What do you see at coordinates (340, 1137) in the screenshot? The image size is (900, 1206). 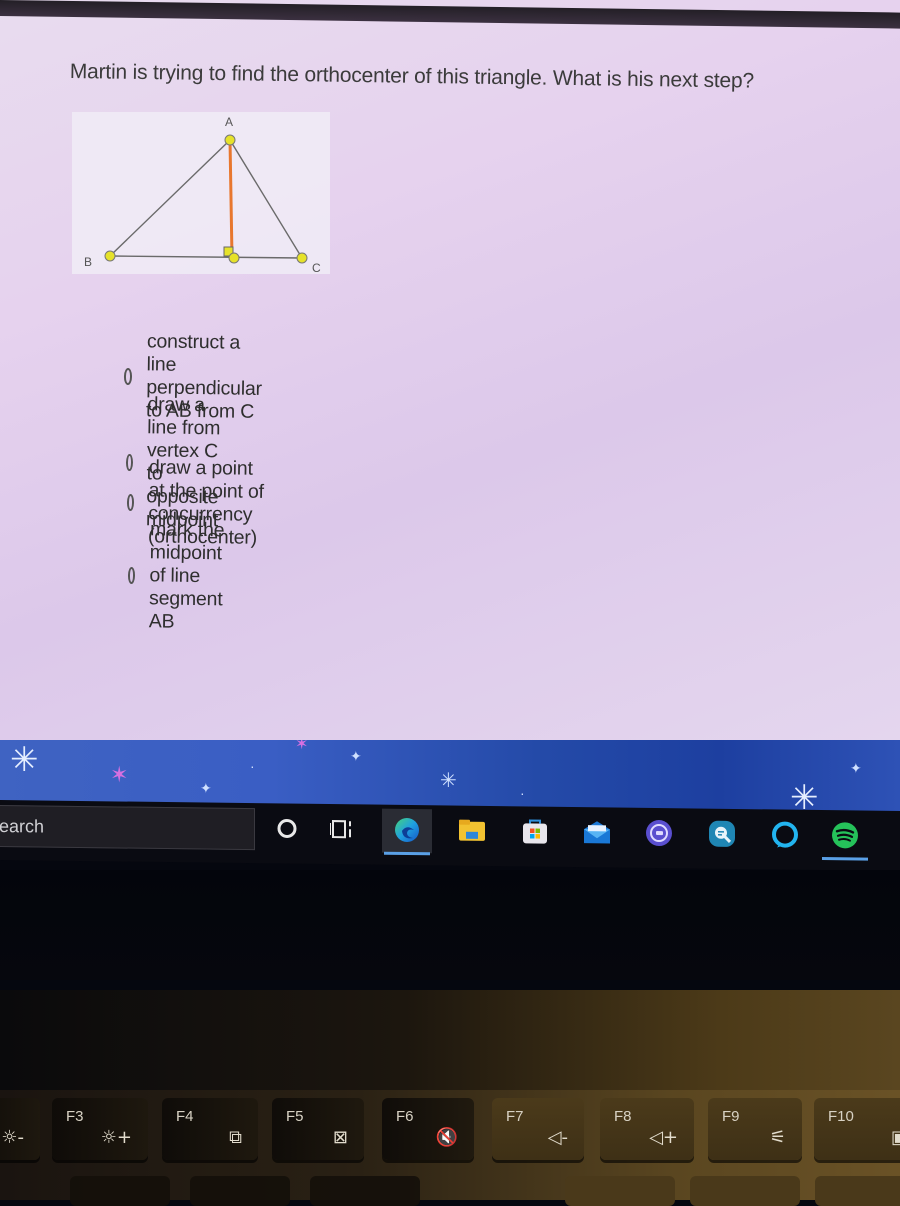 I see `touchpad-off-icon: ⊠` at bounding box center [340, 1137].